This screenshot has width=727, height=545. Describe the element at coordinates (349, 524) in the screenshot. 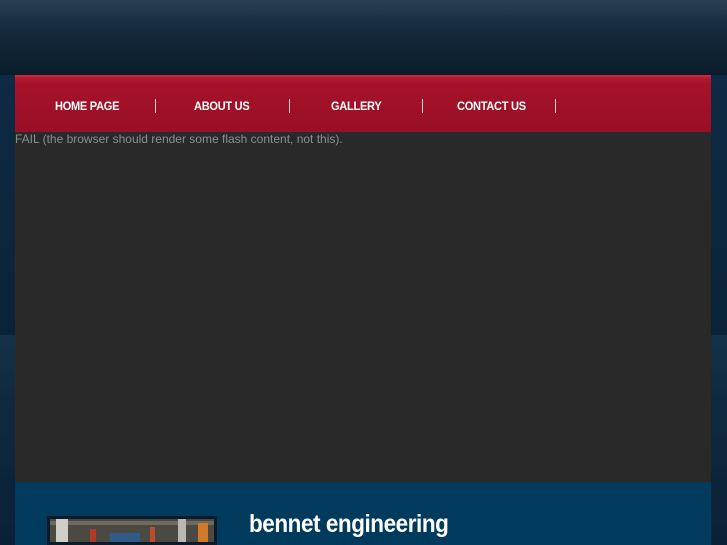

I see `site-title: bennet engineering` at that location.